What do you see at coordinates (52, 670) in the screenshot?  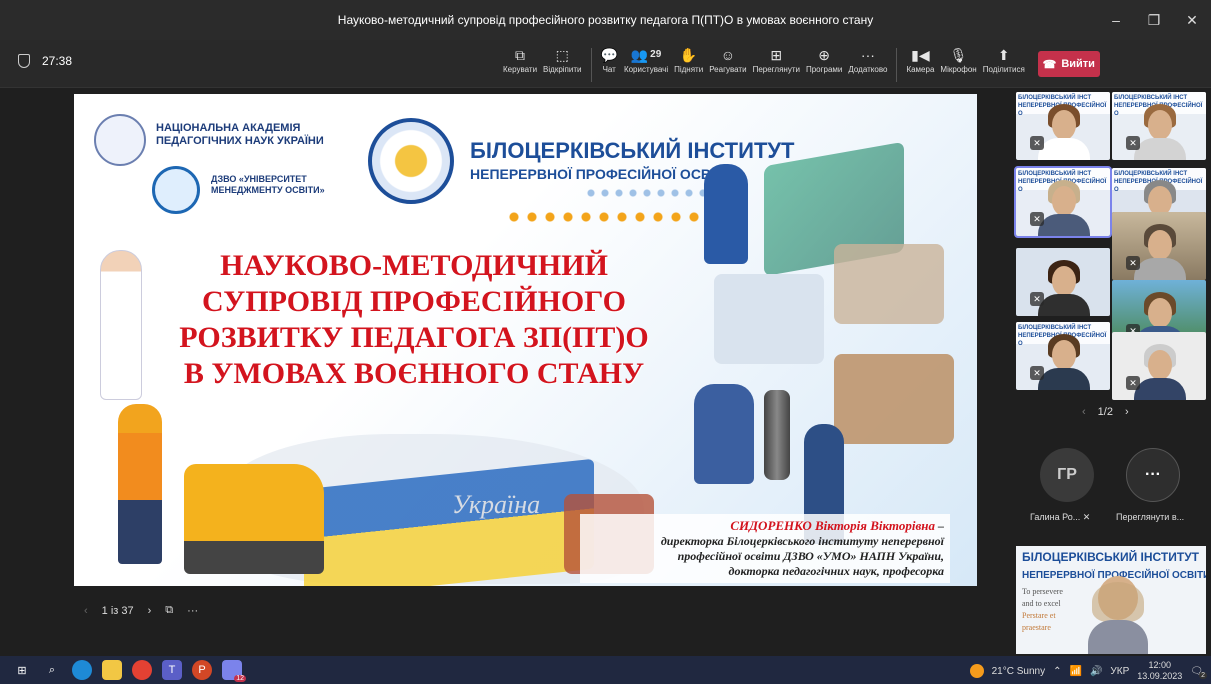 I see `search-icon: ⌕` at bounding box center [52, 670].